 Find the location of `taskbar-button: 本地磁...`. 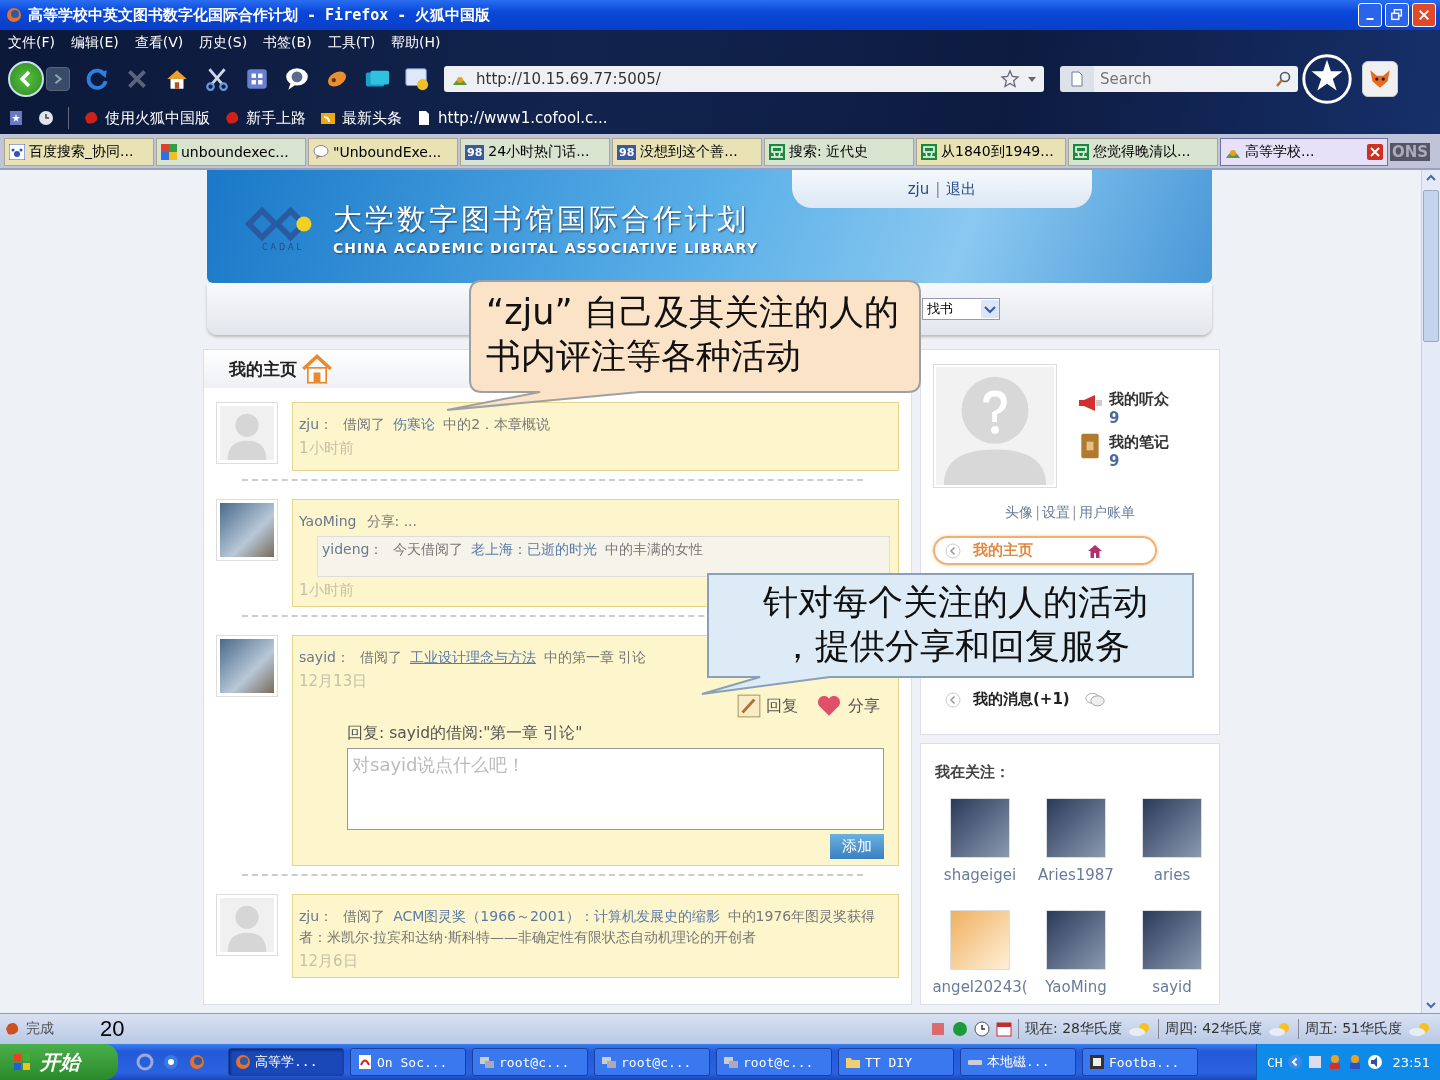

taskbar-button: 本地磁... is located at coordinates (1018, 1062).